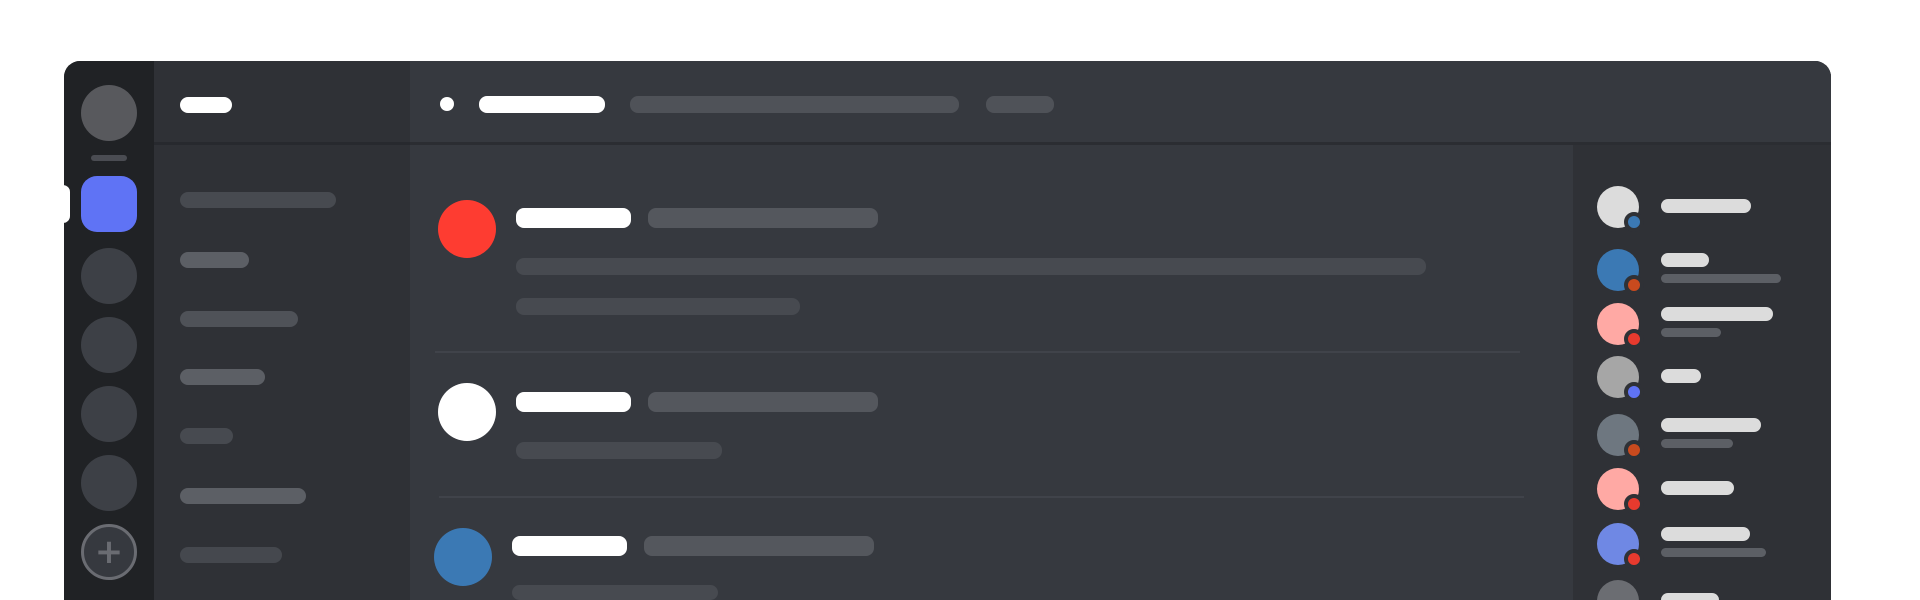 This screenshot has width=1920, height=600. I want to click on member-avatar, so click(1618, 590).